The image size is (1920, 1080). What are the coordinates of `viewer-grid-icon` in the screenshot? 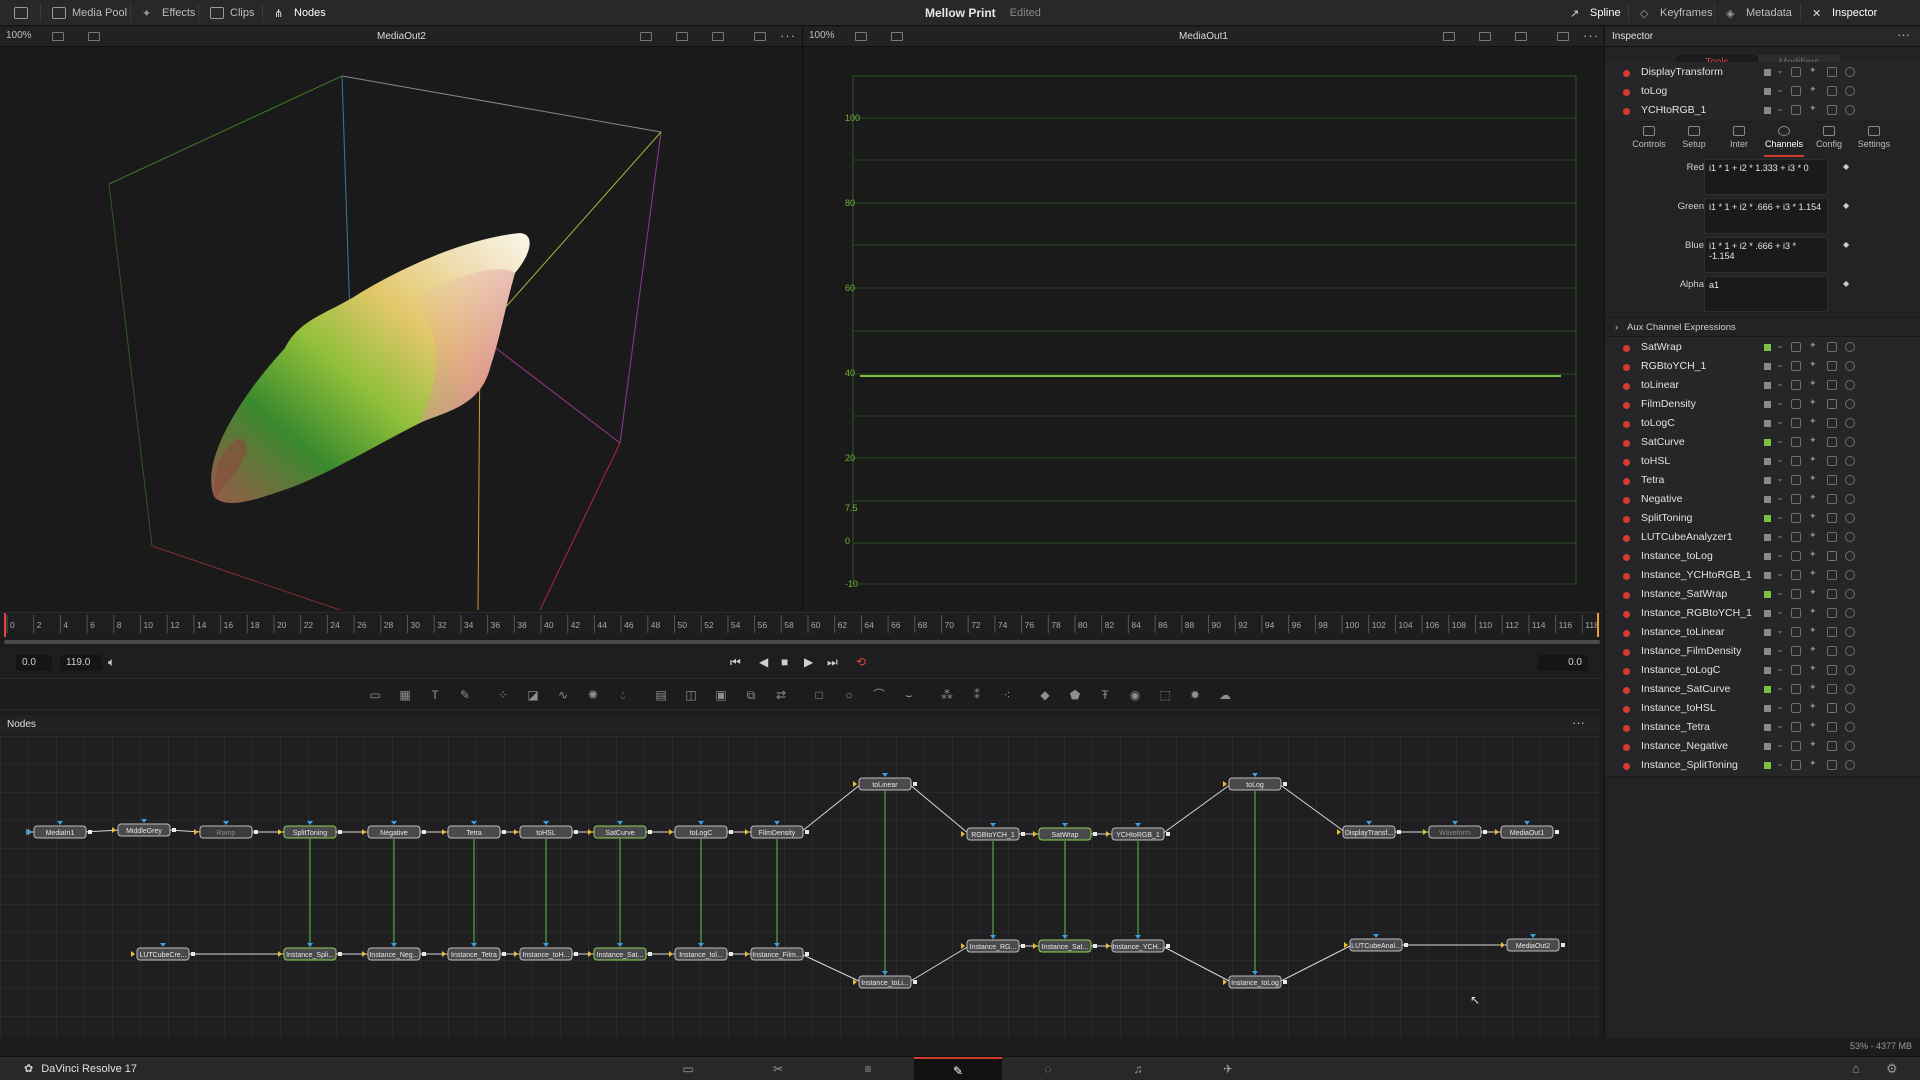 It's located at (1521, 36).